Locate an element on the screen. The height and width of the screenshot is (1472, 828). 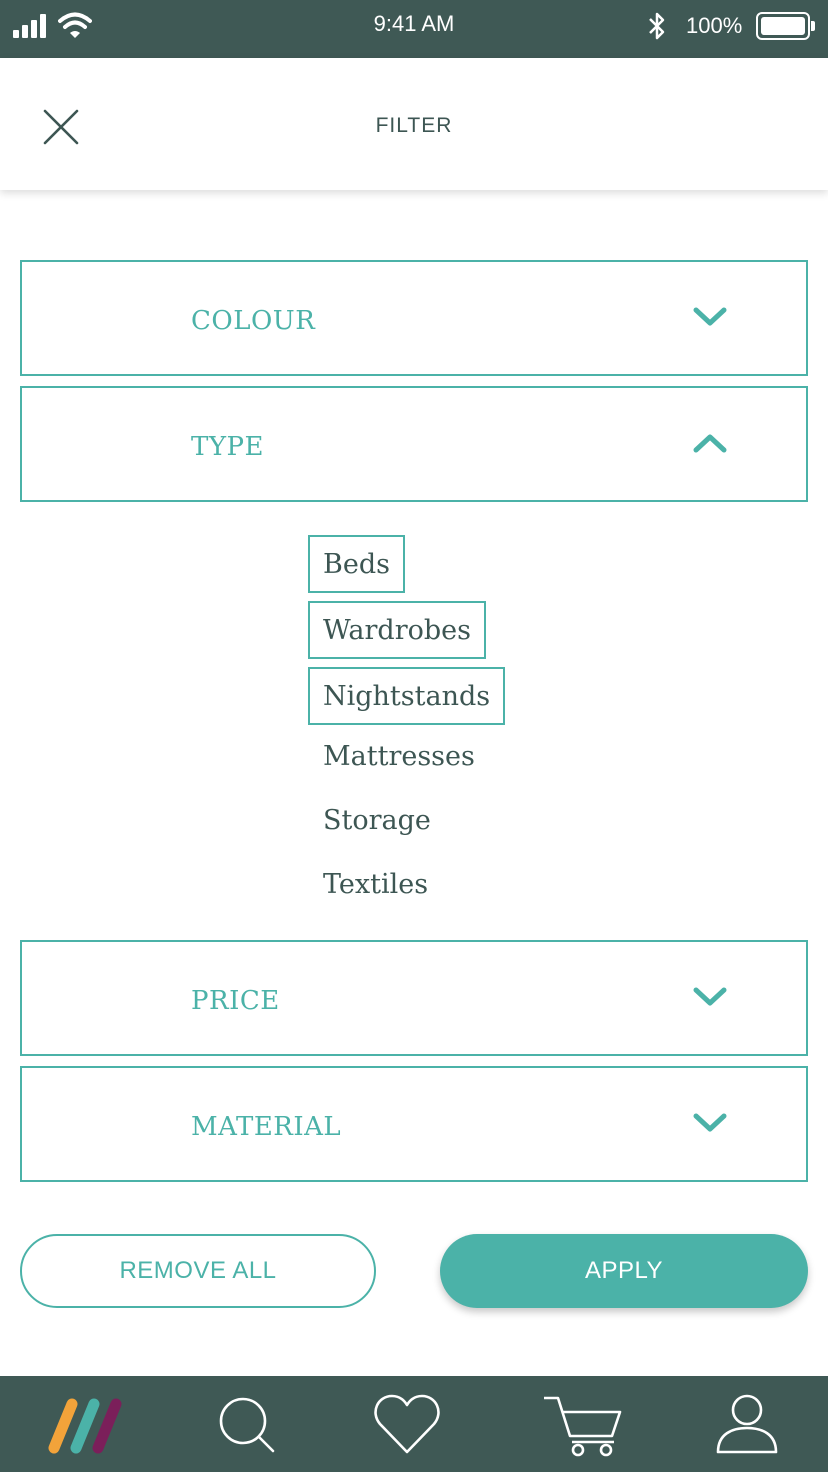
status-bar: 9:41 AM 100% is located at coordinates (414, 29).